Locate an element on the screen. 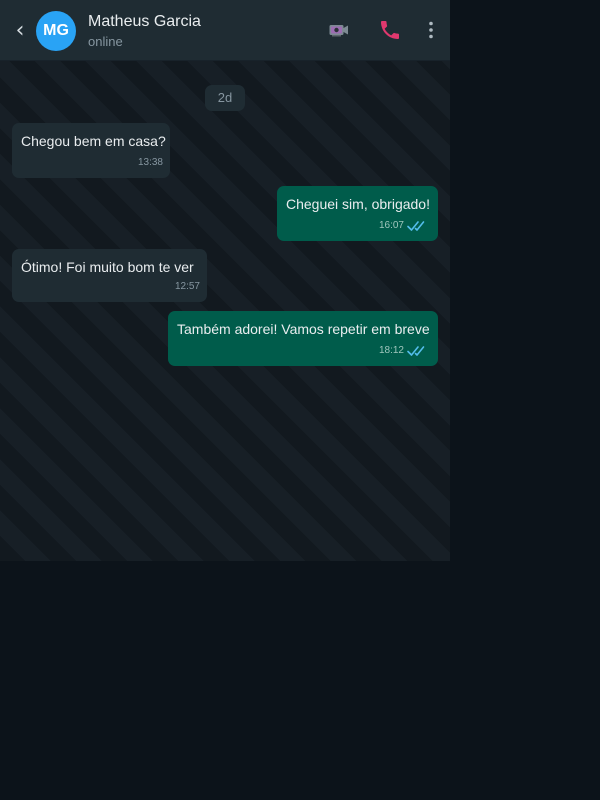 Image resolution: width=600 pixels, height=800 pixels. message-text: Ótimo! Foi muito bom te ver is located at coordinates (107, 267).